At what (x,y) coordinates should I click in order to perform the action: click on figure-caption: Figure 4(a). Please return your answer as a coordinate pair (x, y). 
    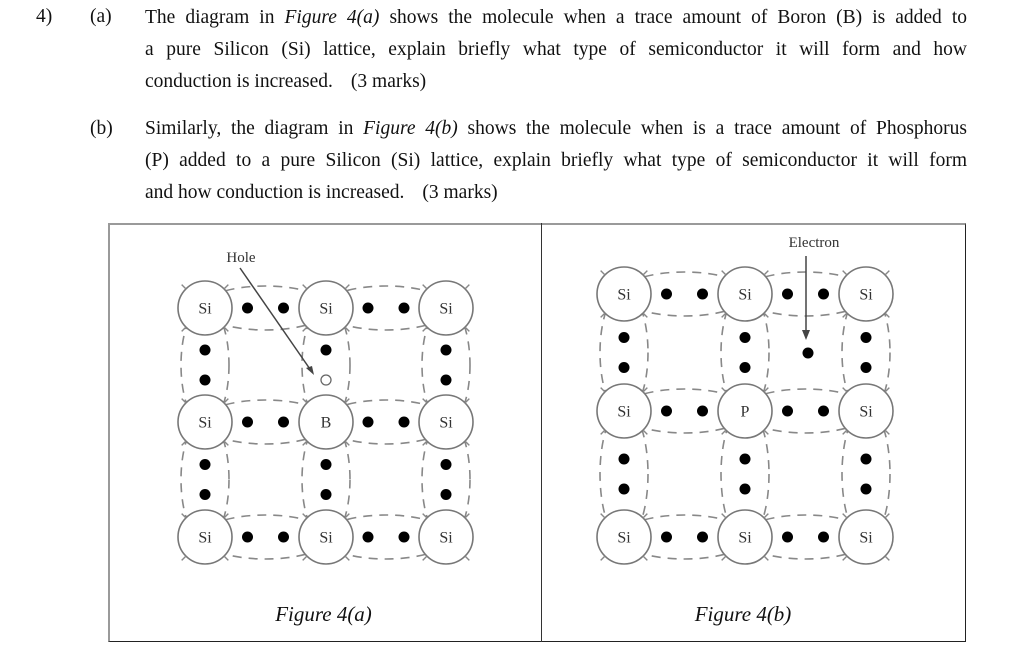
    Looking at the image, I should click on (323, 614).